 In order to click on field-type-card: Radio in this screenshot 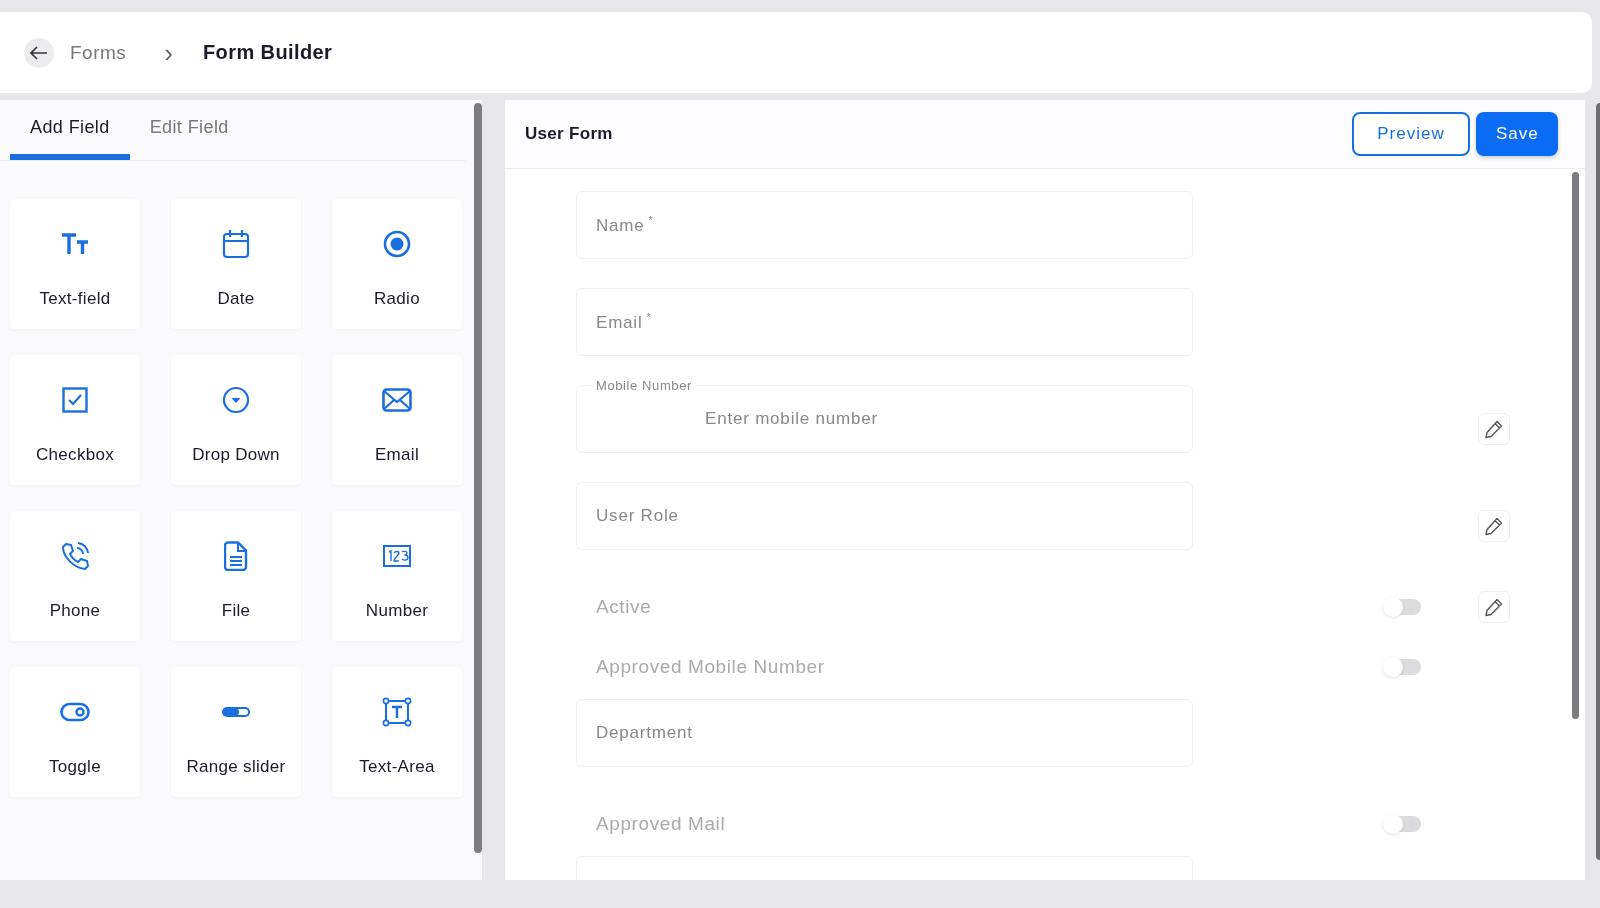, I will do `click(397, 264)`.